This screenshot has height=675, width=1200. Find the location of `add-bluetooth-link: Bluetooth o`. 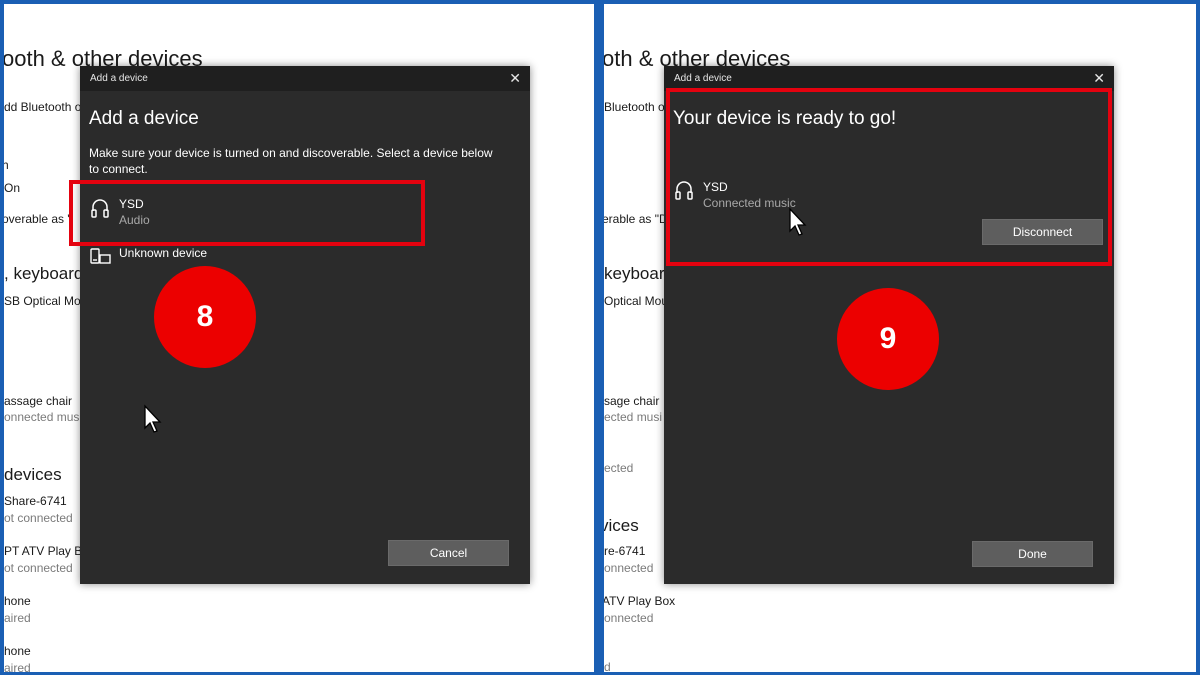

add-bluetooth-link: Bluetooth o is located at coordinates (634, 107).